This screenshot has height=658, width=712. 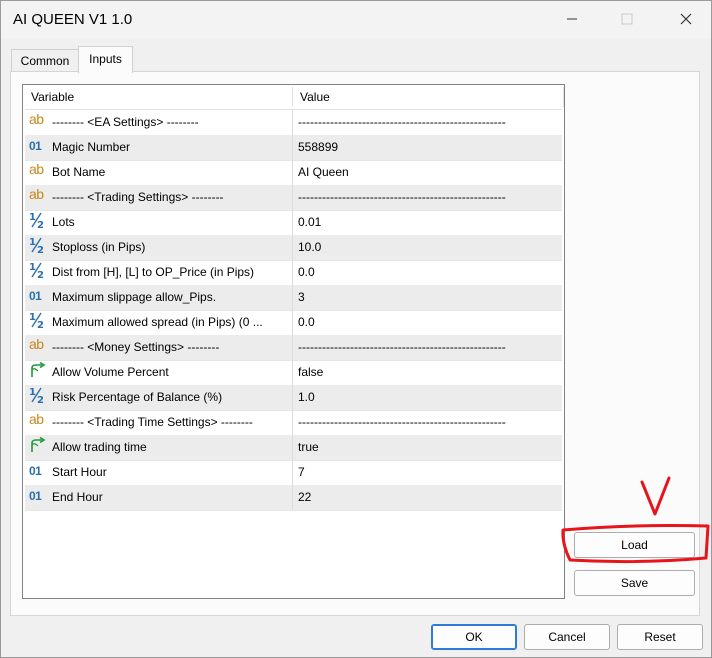 What do you see at coordinates (79, 172) in the screenshot?
I see `variable-name: Bot Name` at bounding box center [79, 172].